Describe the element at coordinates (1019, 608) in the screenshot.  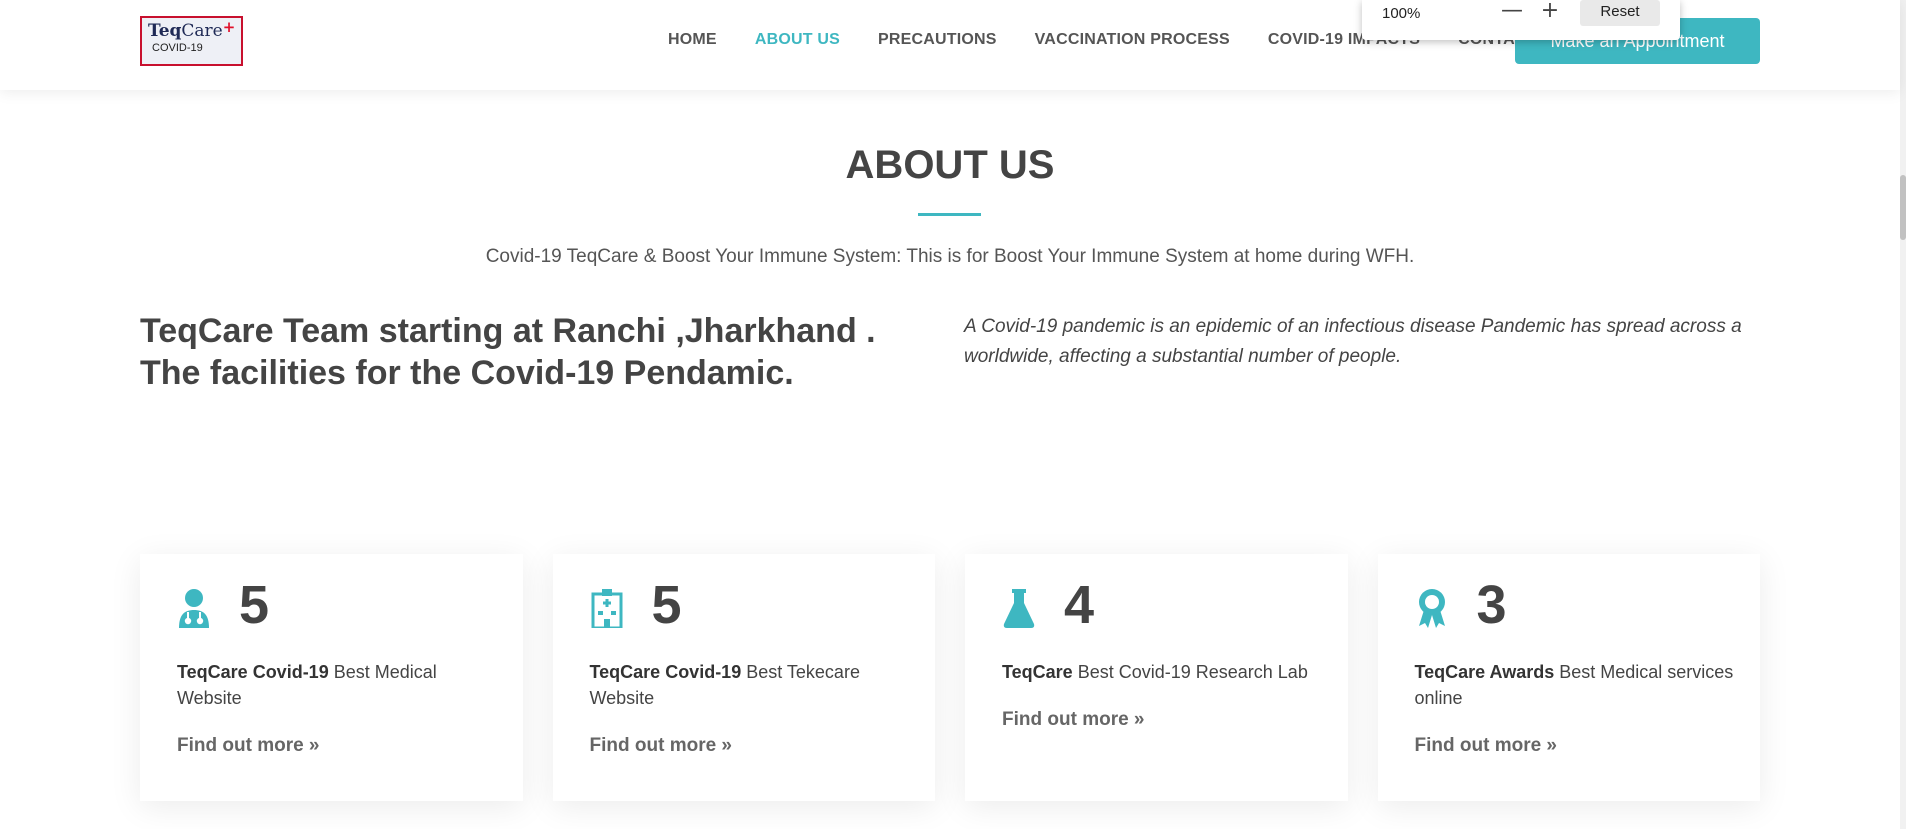
I see `flask-icon` at that location.